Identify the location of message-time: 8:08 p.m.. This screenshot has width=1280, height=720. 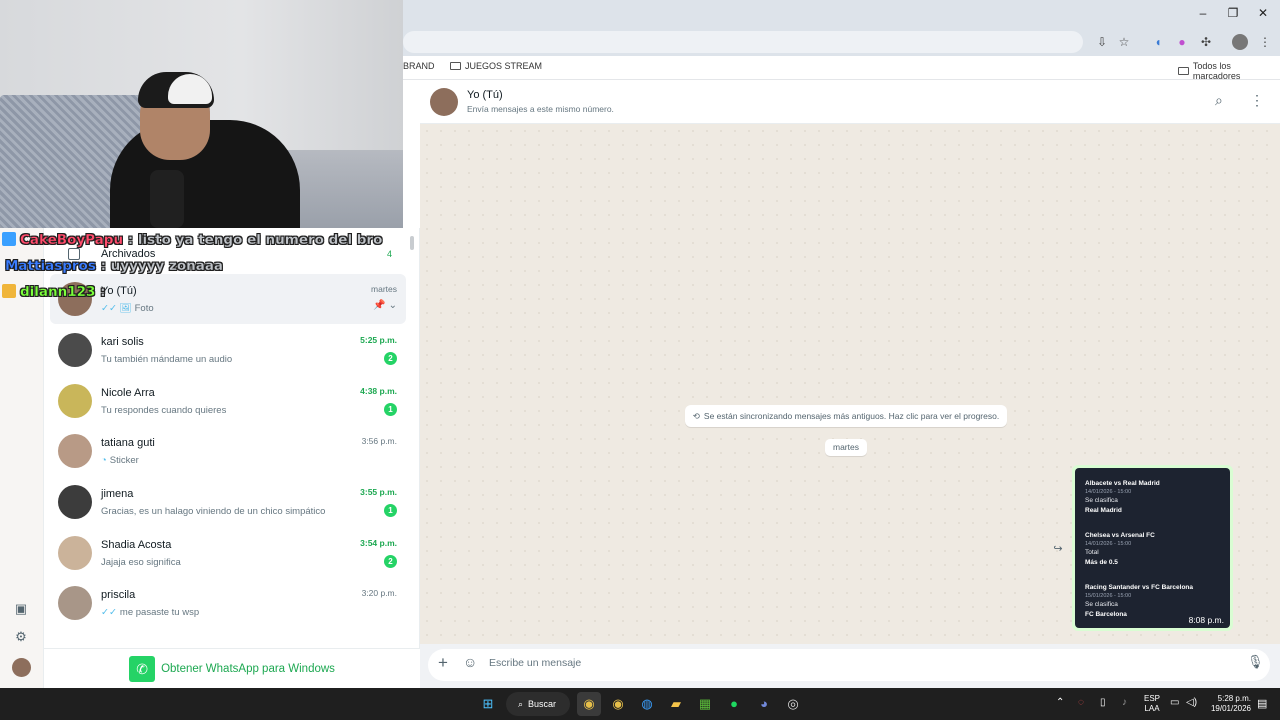
(1206, 620).